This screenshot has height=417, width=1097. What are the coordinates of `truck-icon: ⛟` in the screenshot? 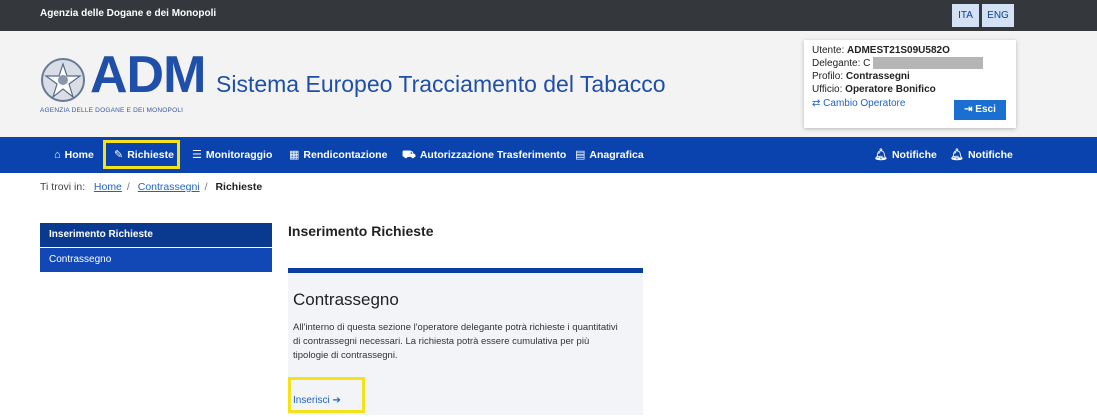 It's located at (409, 155).